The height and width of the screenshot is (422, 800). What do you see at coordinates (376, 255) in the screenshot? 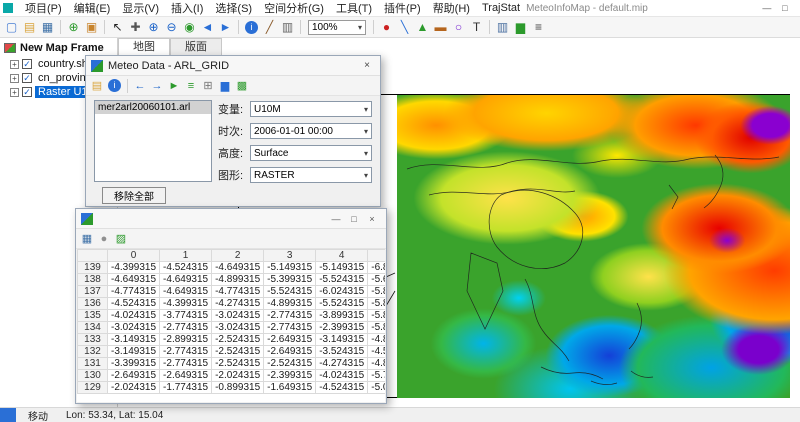
I see `column-header: 5` at bounding box center [376, 255].